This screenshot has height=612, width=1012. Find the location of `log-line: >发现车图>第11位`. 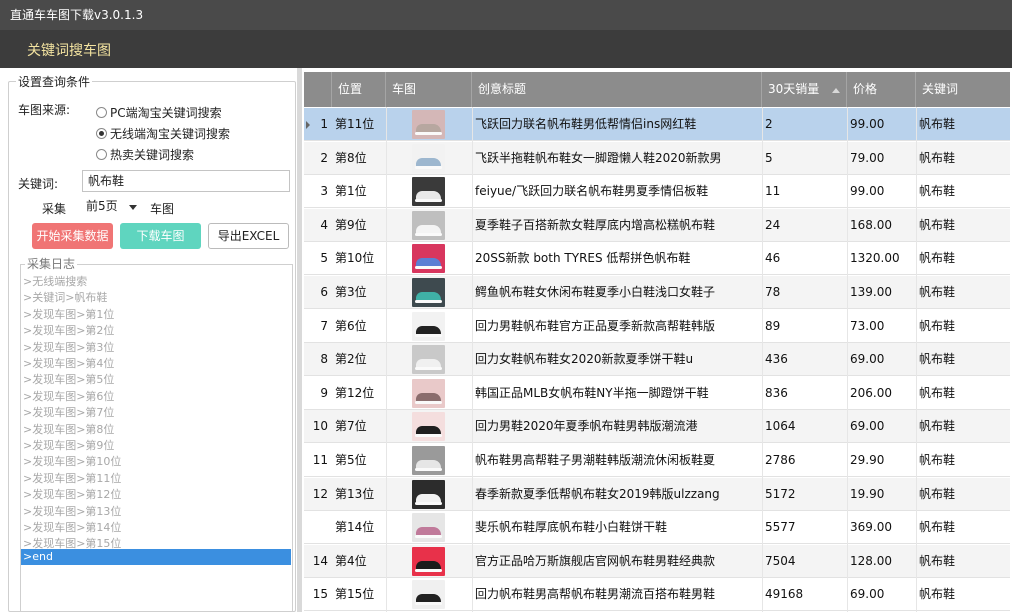

log-line: >发现车图>第11位 is located at coordinates (72, 478).